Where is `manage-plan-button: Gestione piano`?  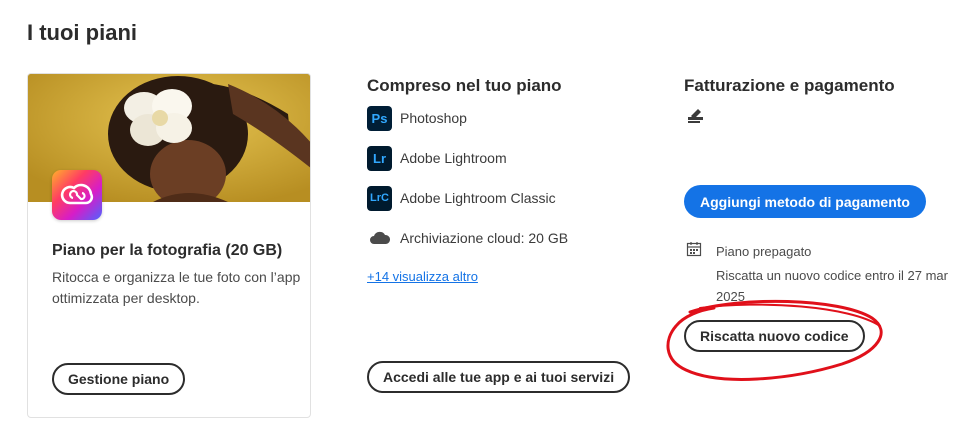
manage-plan-button: Gestione piano is located at coordinates (119, 379).